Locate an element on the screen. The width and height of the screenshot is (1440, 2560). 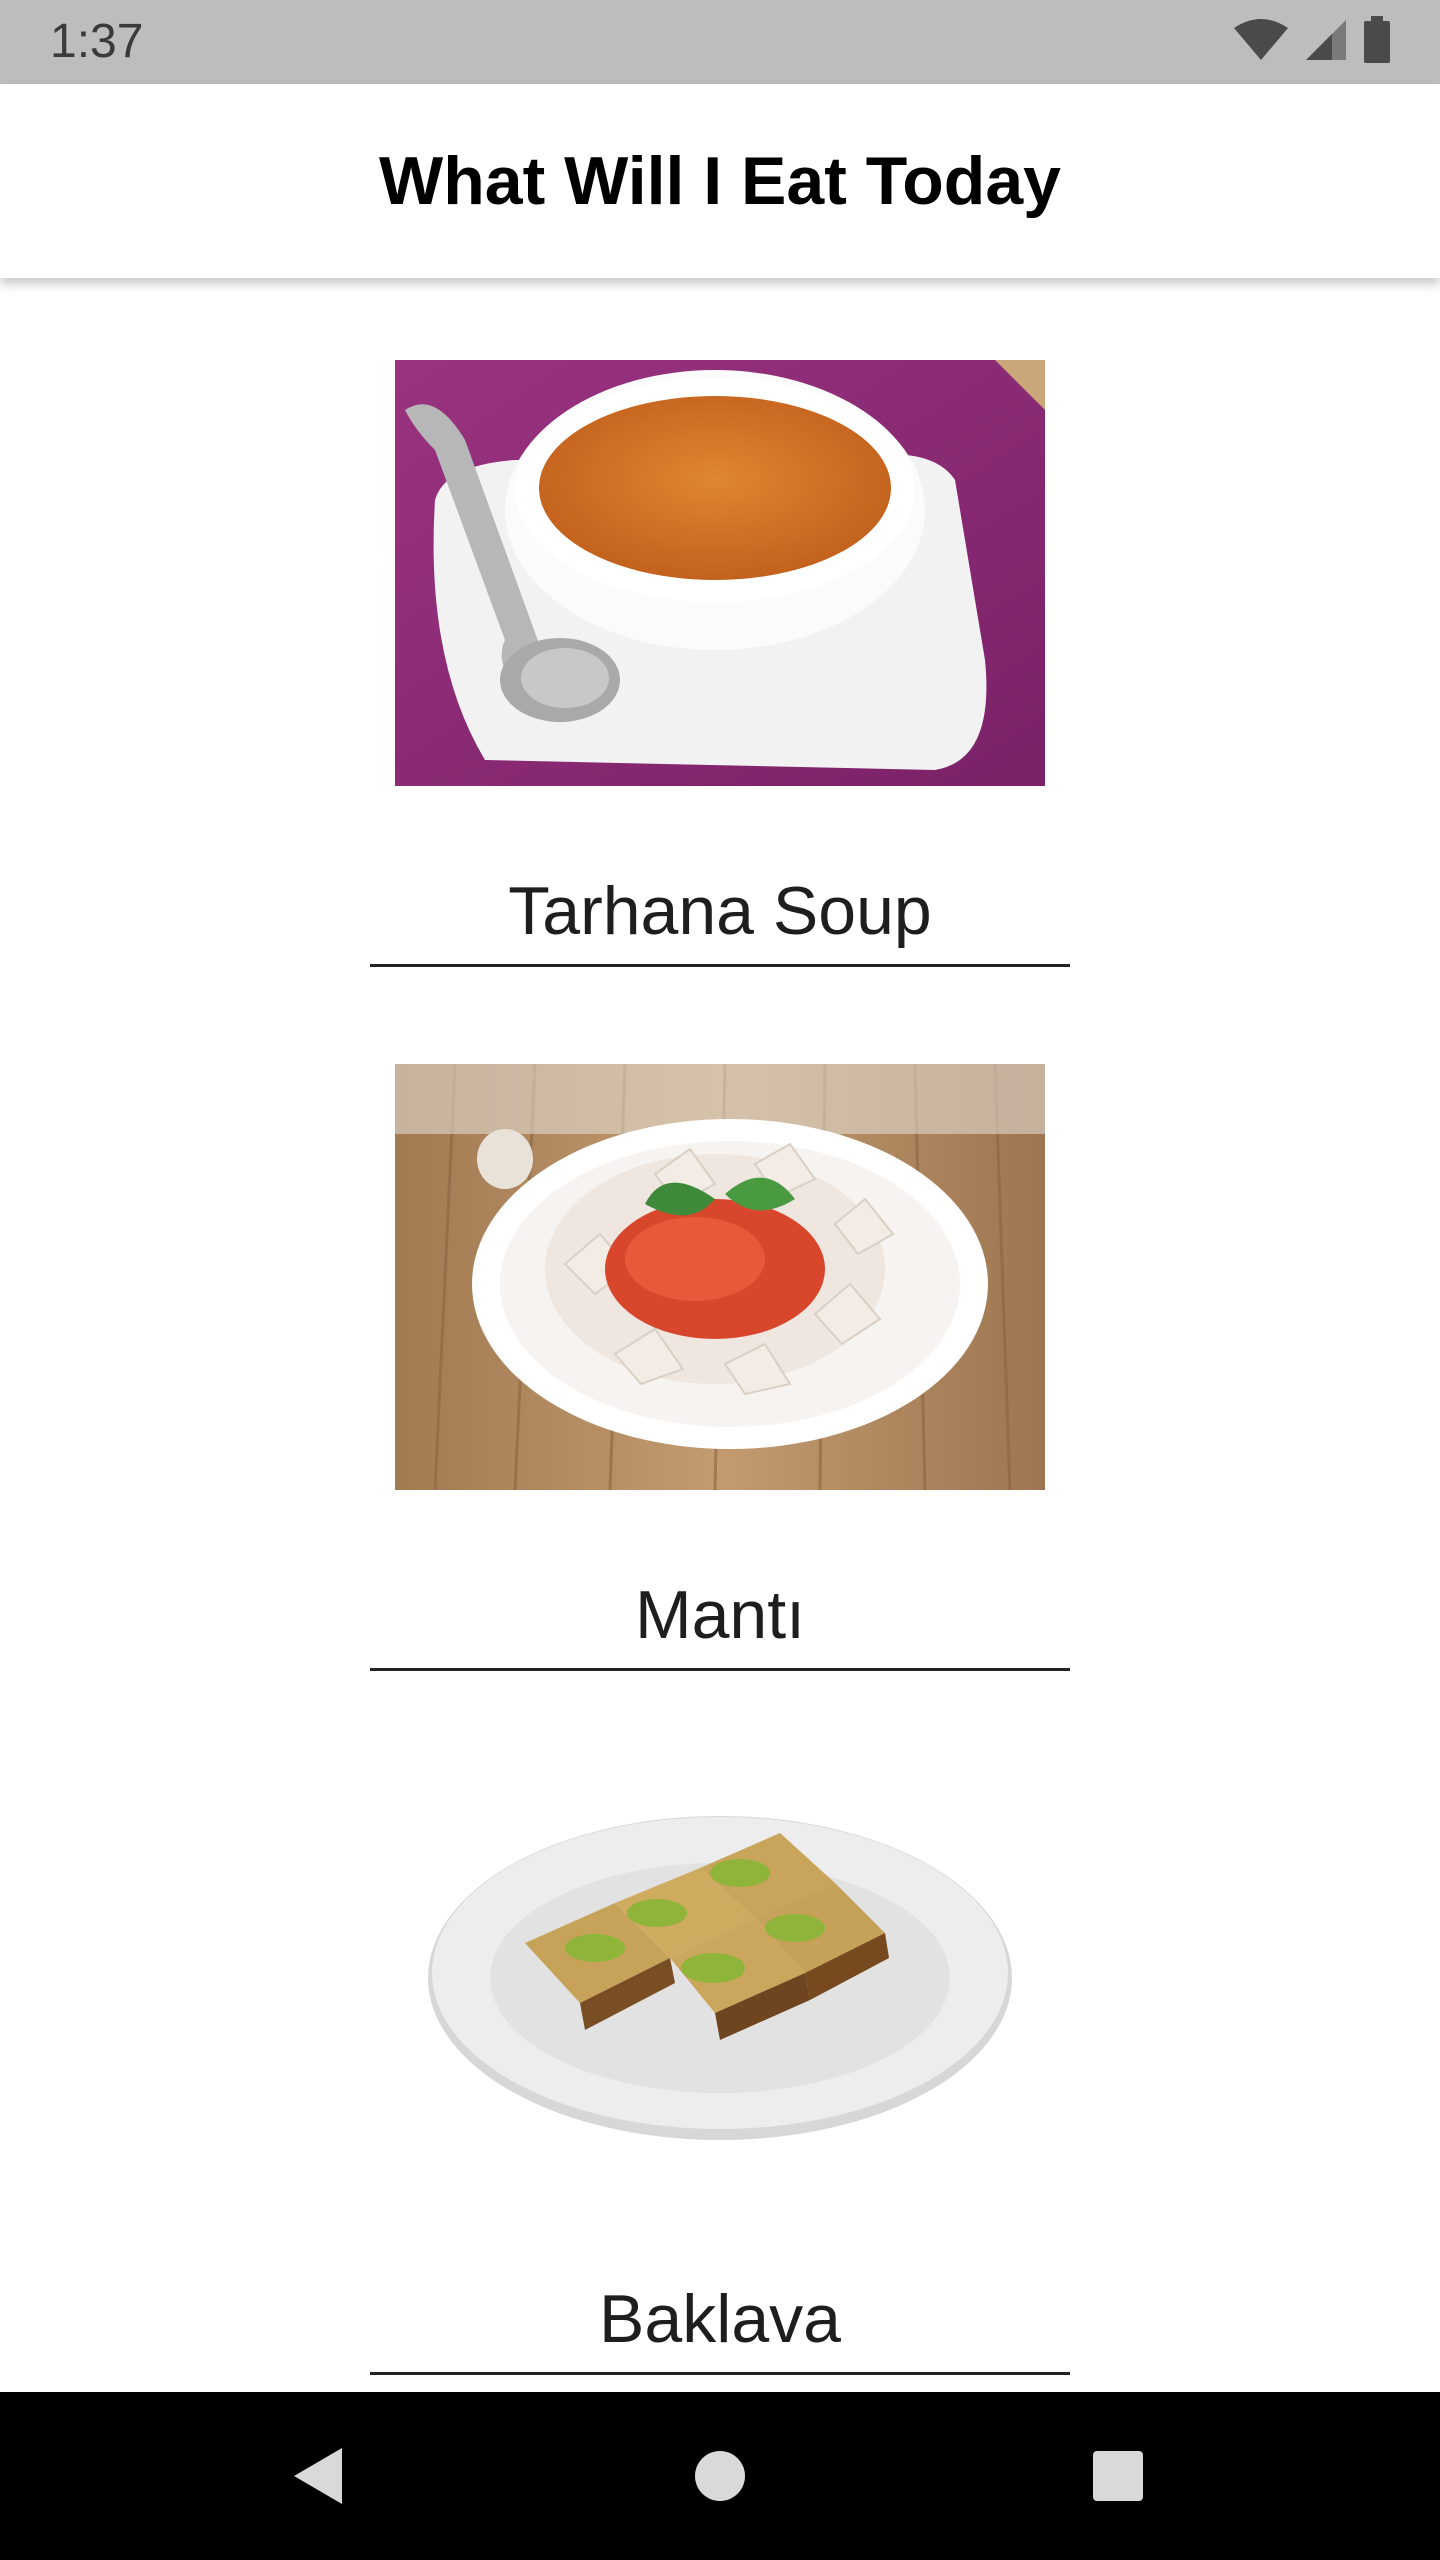
status-icons is located at coordinates (1312, 42).